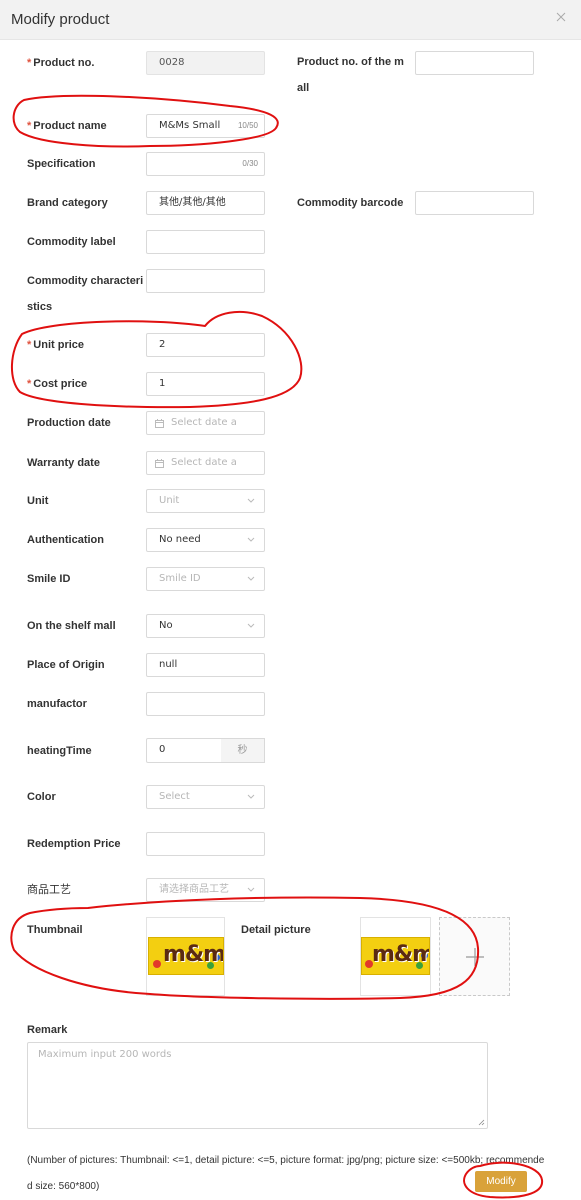  What do you see at coordinates (205, 242) in the screenshot?
I see `commodity-label-input` at bounding box center [205, 242].